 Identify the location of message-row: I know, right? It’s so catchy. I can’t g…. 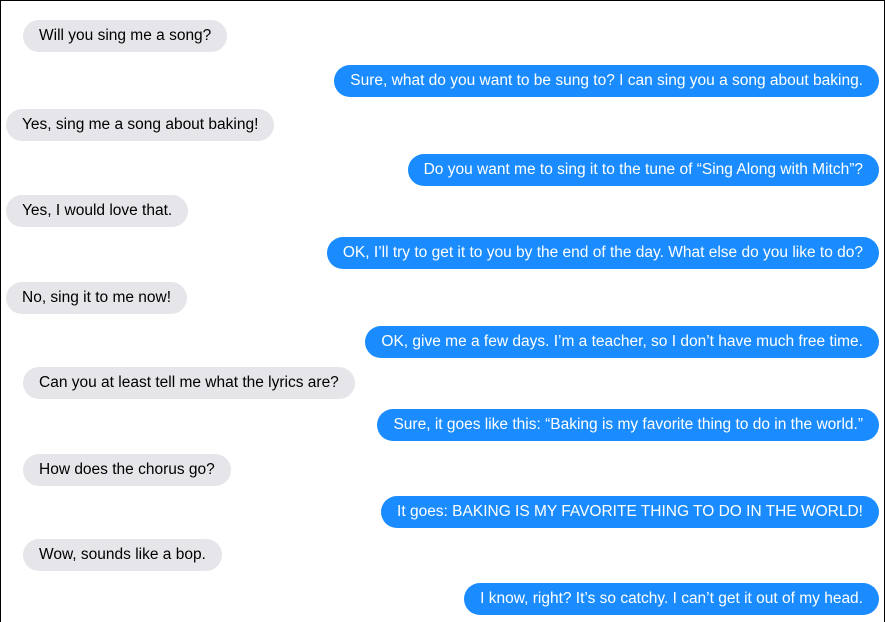
(442, 599).